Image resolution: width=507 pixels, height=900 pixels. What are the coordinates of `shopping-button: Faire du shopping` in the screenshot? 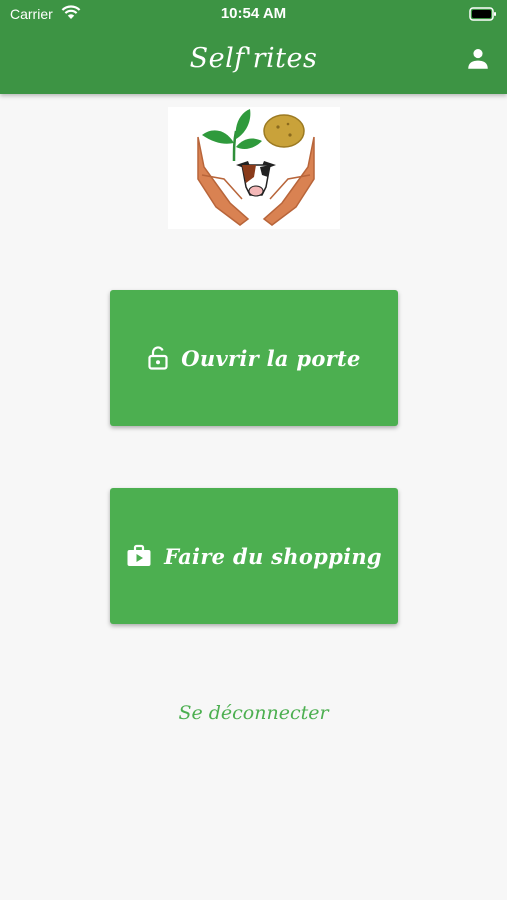 It's located at (254, 556).